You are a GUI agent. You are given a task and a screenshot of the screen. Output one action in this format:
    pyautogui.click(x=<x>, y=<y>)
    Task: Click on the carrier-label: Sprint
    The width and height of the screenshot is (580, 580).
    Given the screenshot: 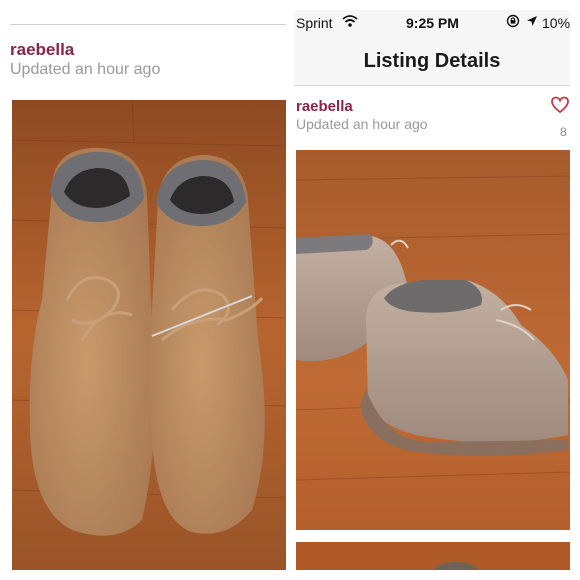 What is the action you would take?
    pyautogui.click(x=314, y=23)
    